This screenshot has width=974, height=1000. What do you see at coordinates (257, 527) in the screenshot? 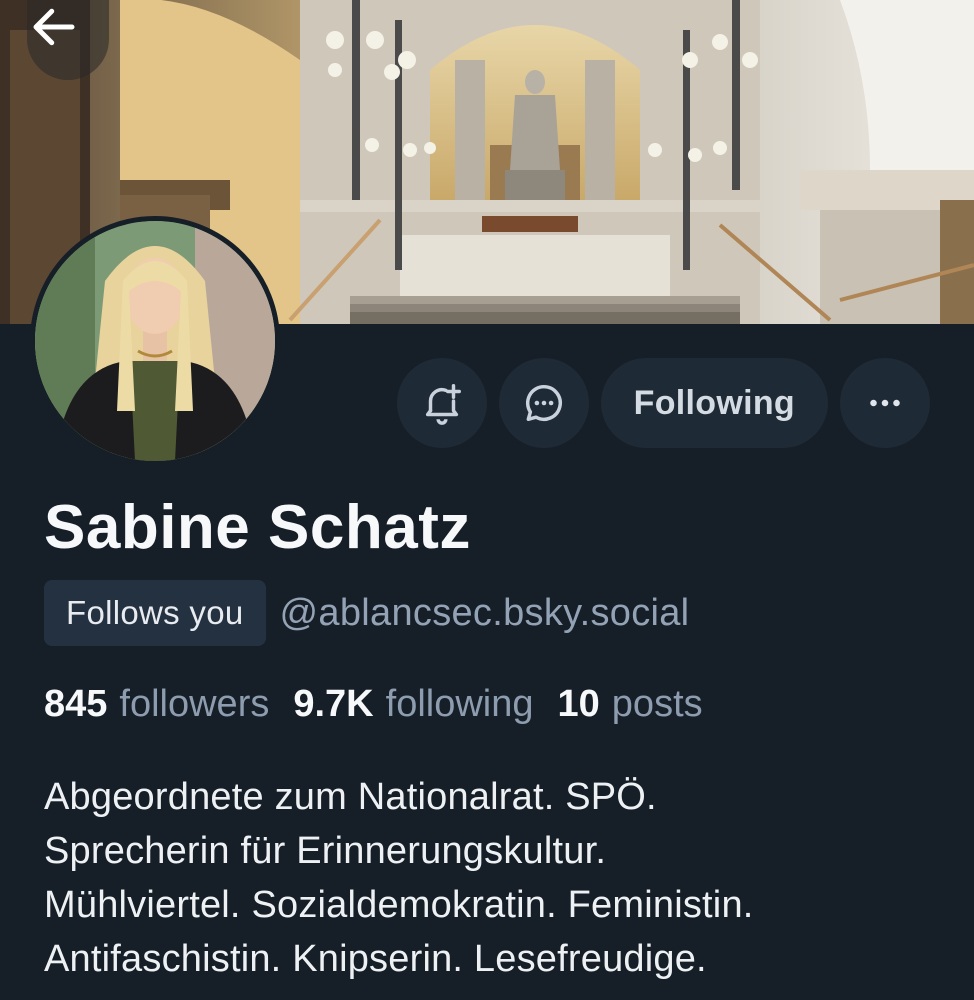
I see `profile-name: Sabine Schatz` at bounding box center [257, 527].